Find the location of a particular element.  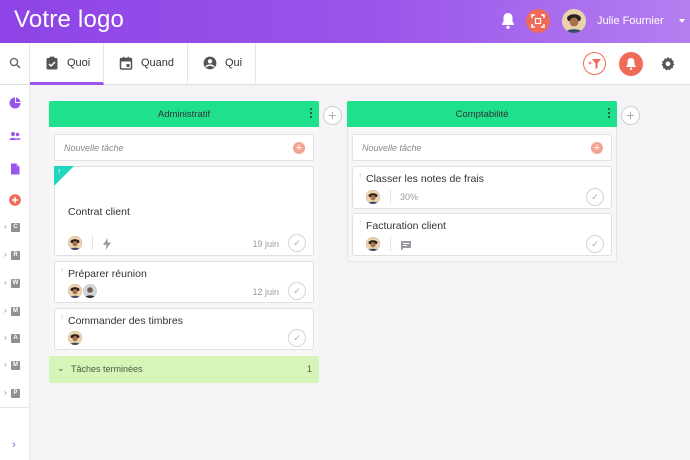

task-title: Classer les notes de frais is located at coordinates (425, 179).